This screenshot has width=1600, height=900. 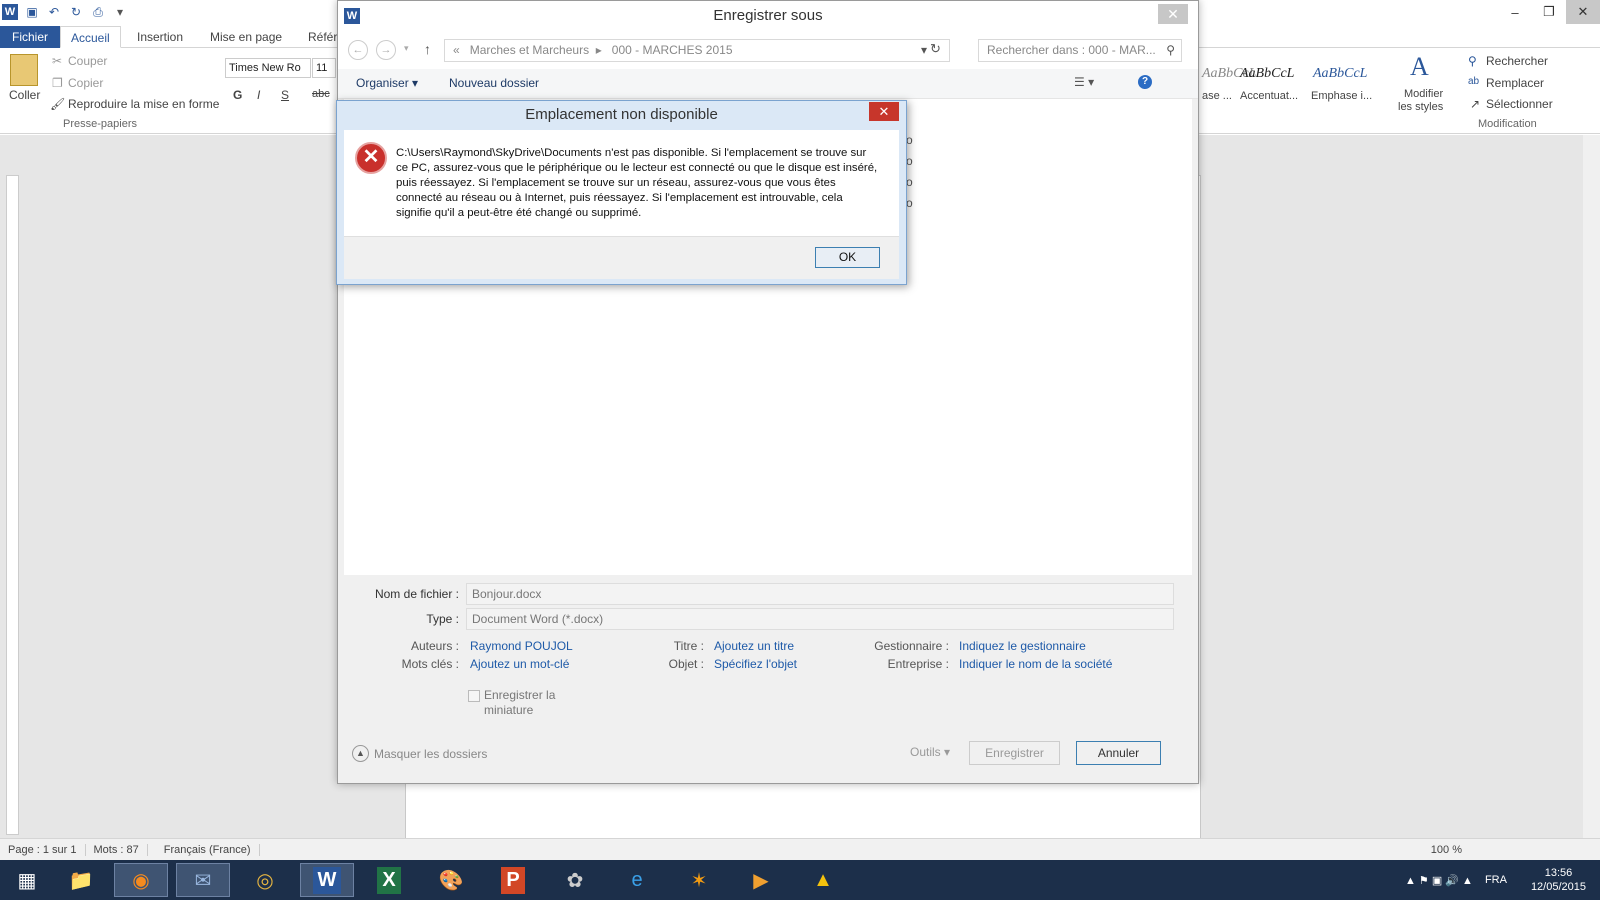 I want to click on clock-time: 13:56, so click(x=1558, y=873).